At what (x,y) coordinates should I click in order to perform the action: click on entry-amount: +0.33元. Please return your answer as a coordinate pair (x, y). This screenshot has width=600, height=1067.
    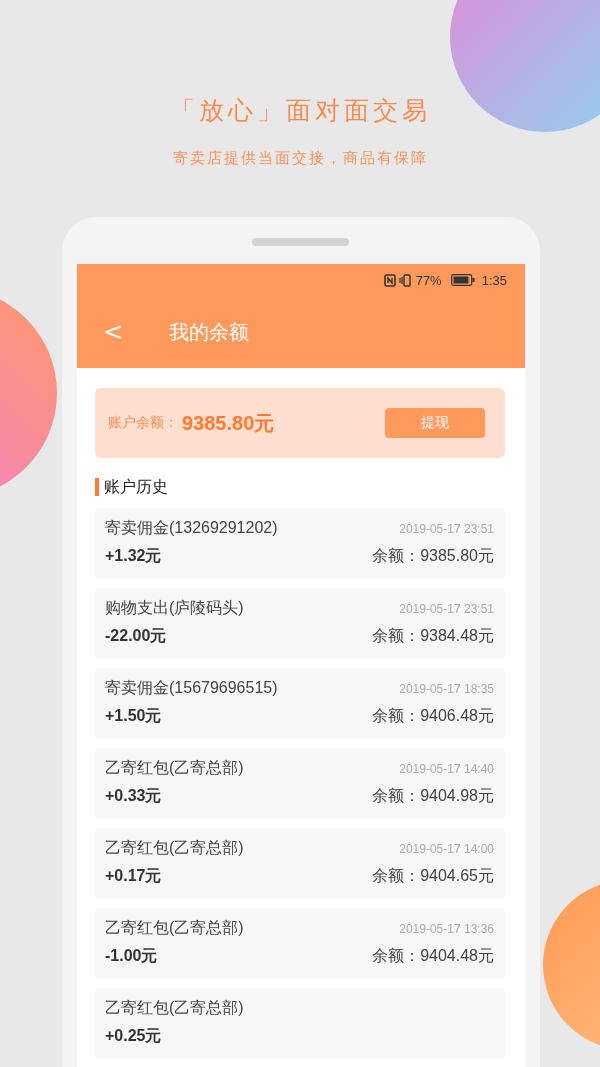
    Looking at the image, I should click on (133, 796).